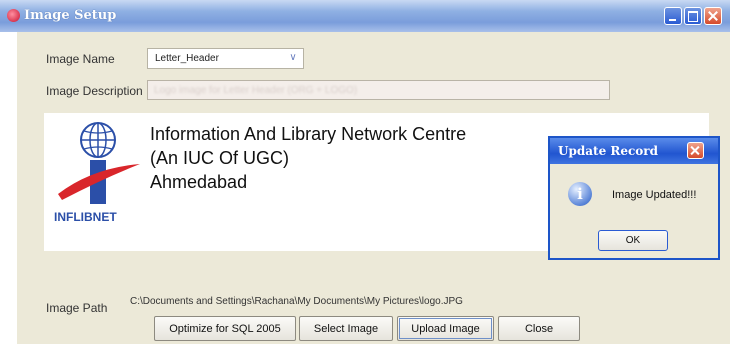 Image resolution: width=730 pixels, height=344 pixels. Describe the element at coordinates (77, 308) in the screenshot. I see `image-path-label: Image Path` at that location.